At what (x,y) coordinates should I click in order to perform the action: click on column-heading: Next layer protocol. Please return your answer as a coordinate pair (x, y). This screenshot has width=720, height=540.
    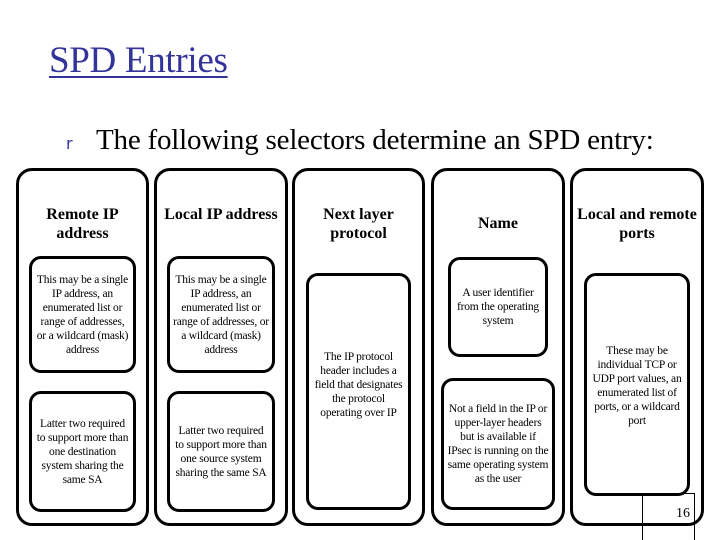
    Looking at the image, I should click on (358, 224).